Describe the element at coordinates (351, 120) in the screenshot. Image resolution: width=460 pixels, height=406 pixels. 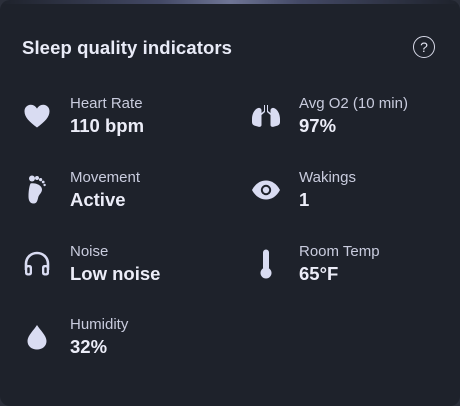
I see `indicator-avg-o2: Avg O2 (10 min) 97%` at that location.